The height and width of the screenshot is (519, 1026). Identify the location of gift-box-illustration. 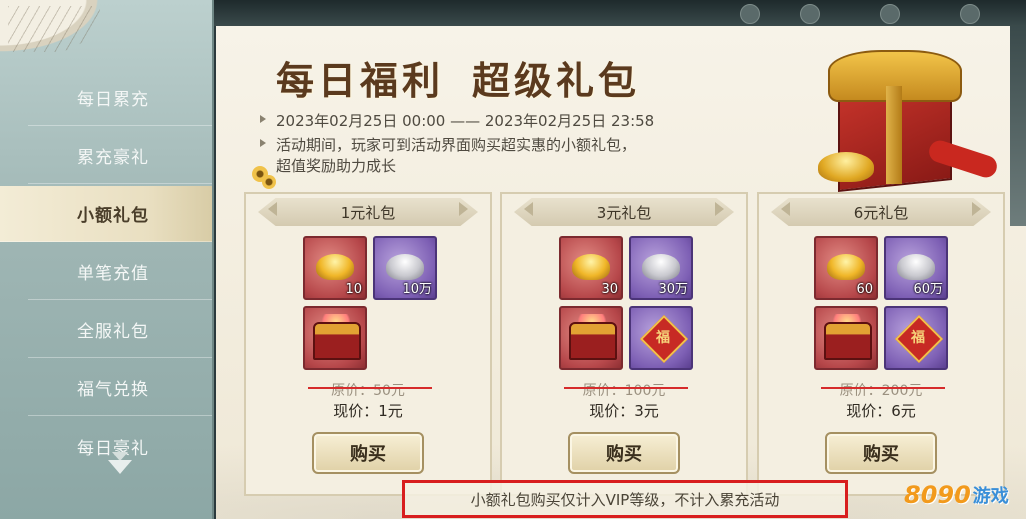
(904, 112).